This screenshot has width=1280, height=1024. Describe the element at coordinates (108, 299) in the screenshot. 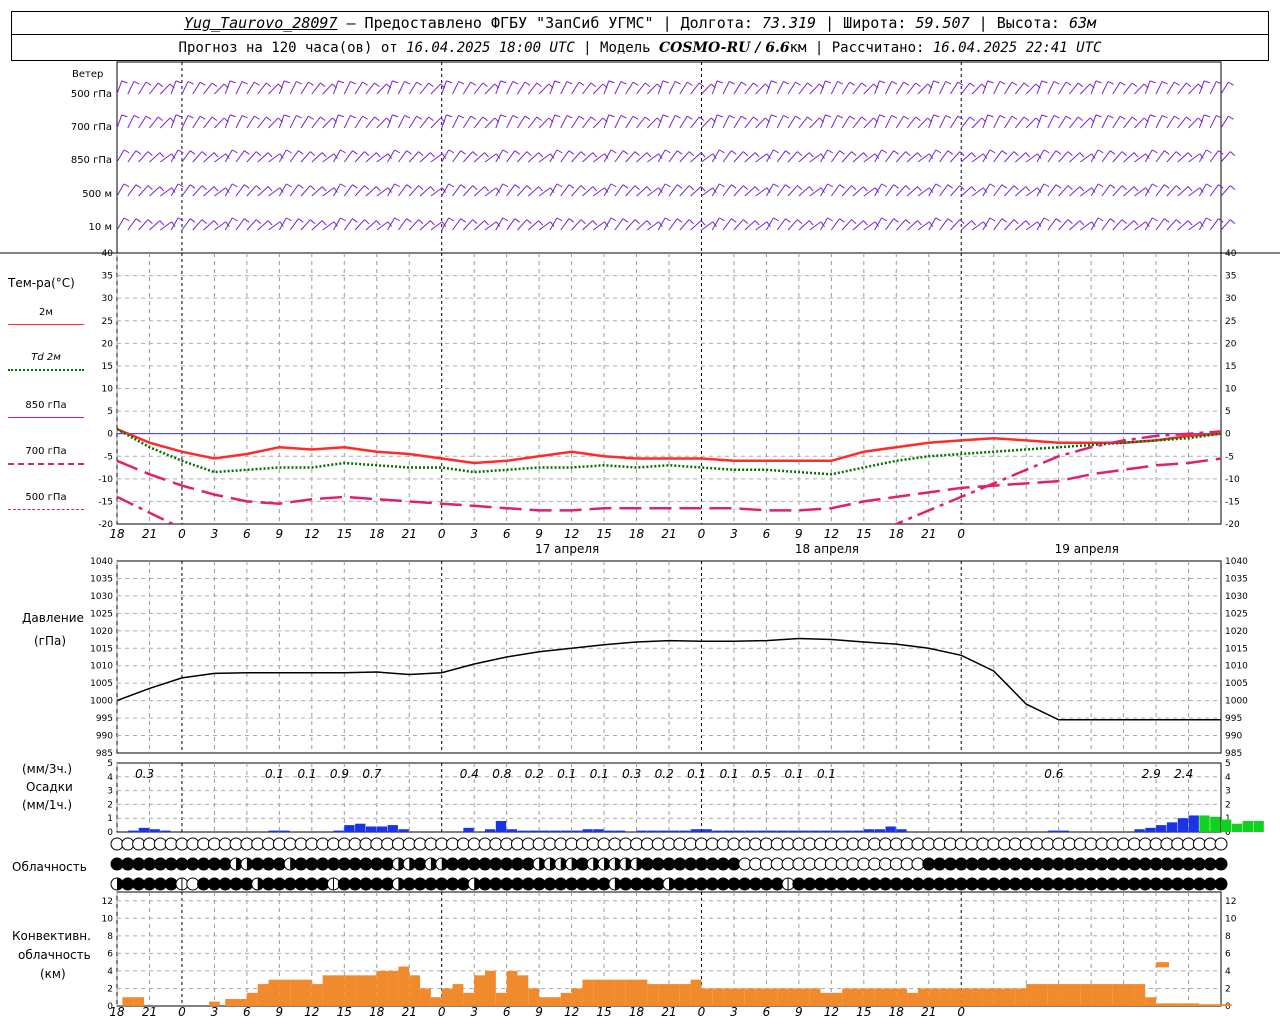

I see `temp-ytick-left: 30` at that location.